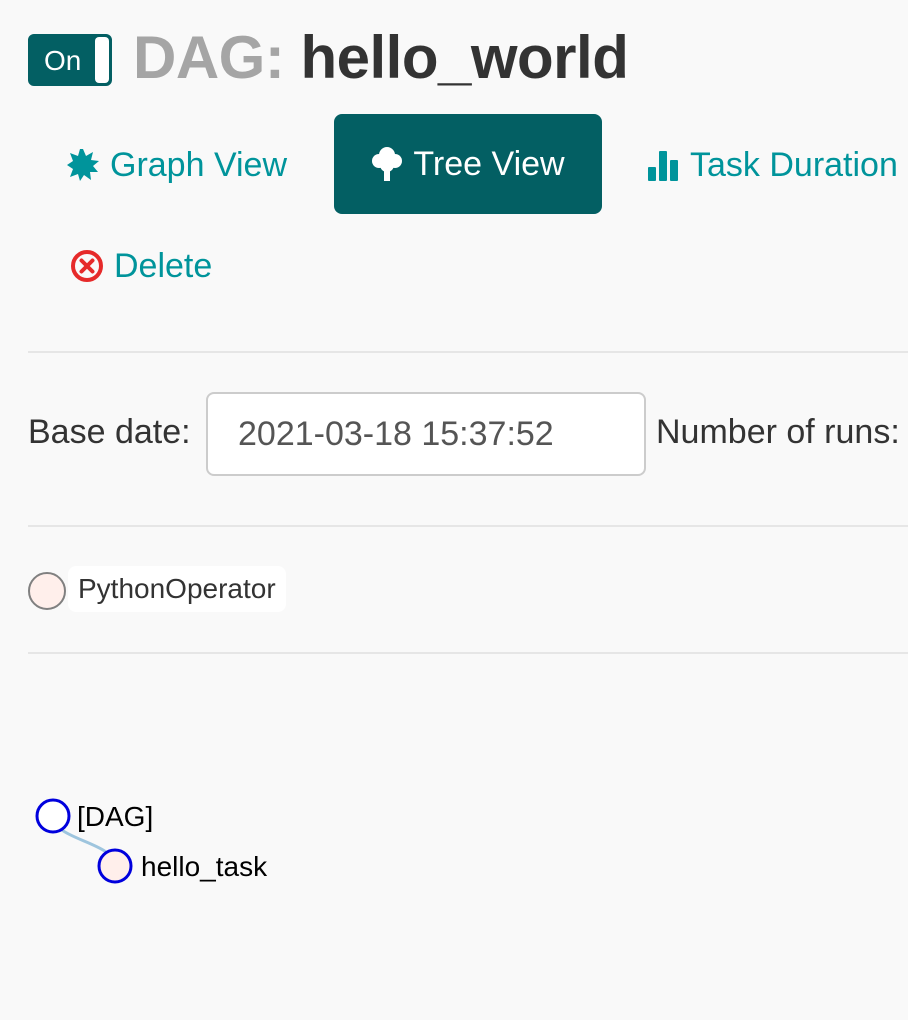  Describe the element at coordinates (794, 165) in the screenshot. I see `tab-task-duration-label: Task Duration` at that location.